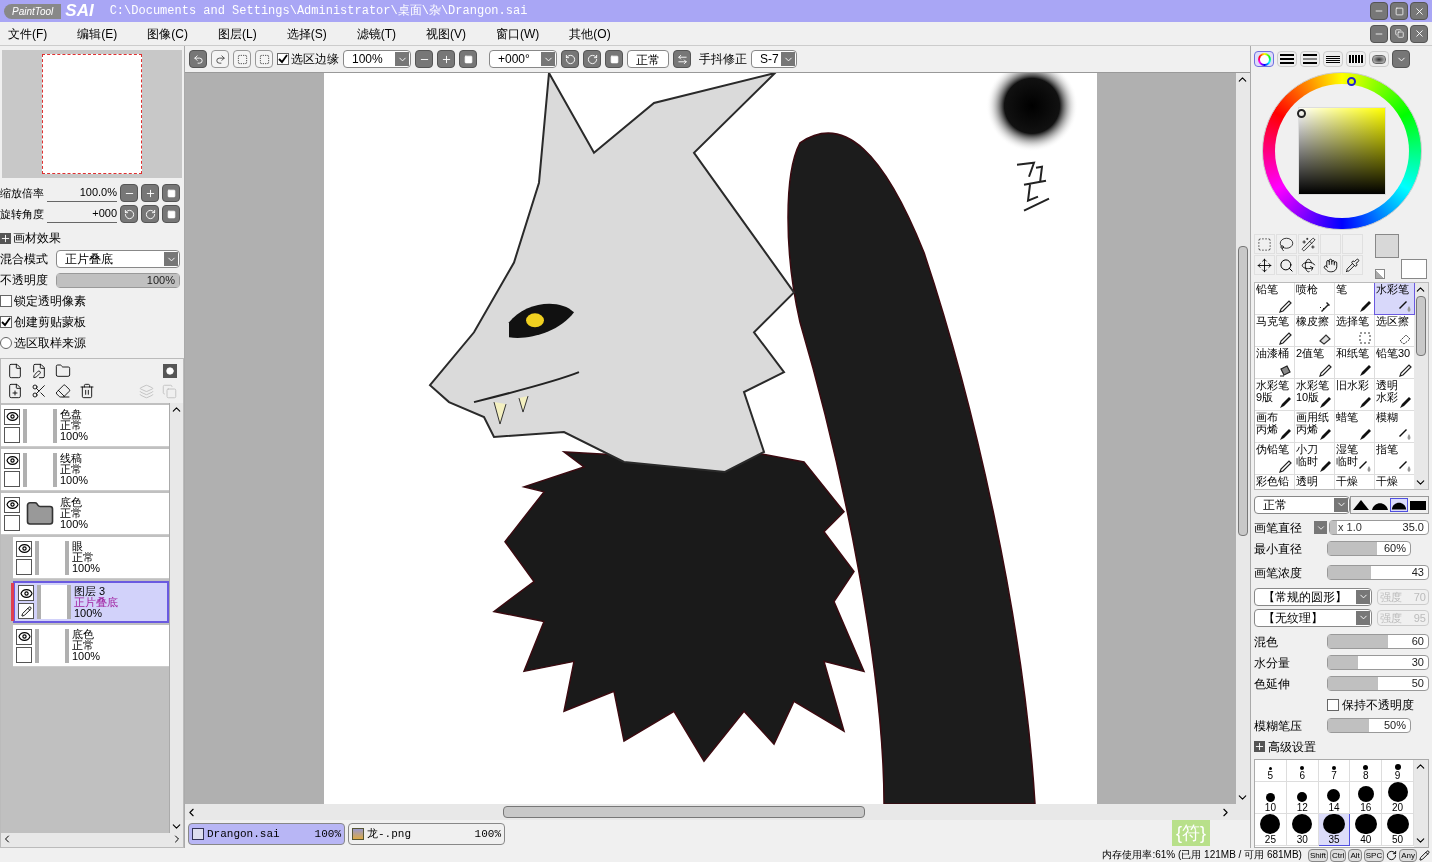 This screenshot has height=862, width=1432. I want to click on rotate-value: +000, so click(82, 214).